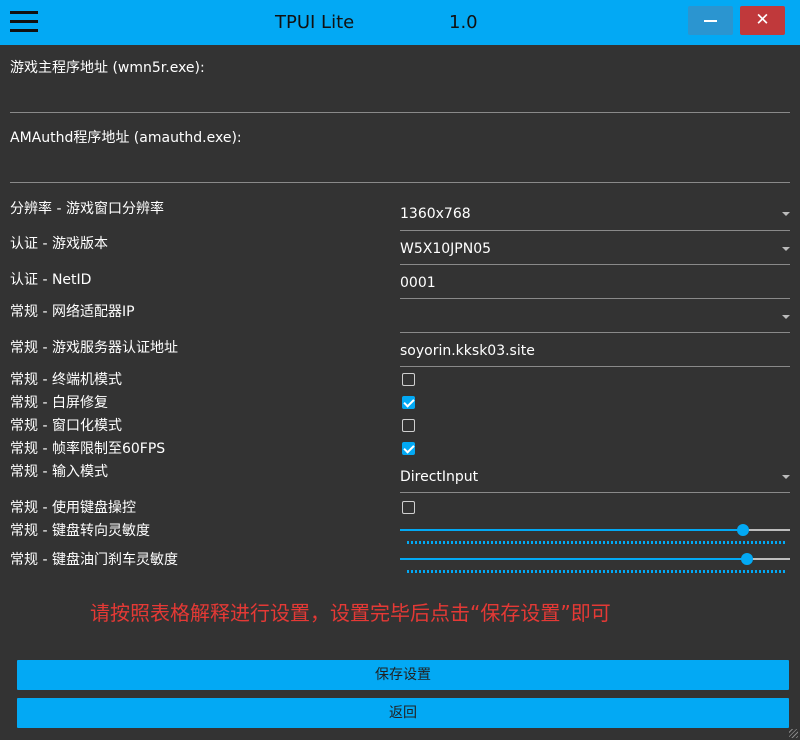 The image size is (800, 740). I want to click on game-version-dropdown-icon, so click(786, 249).